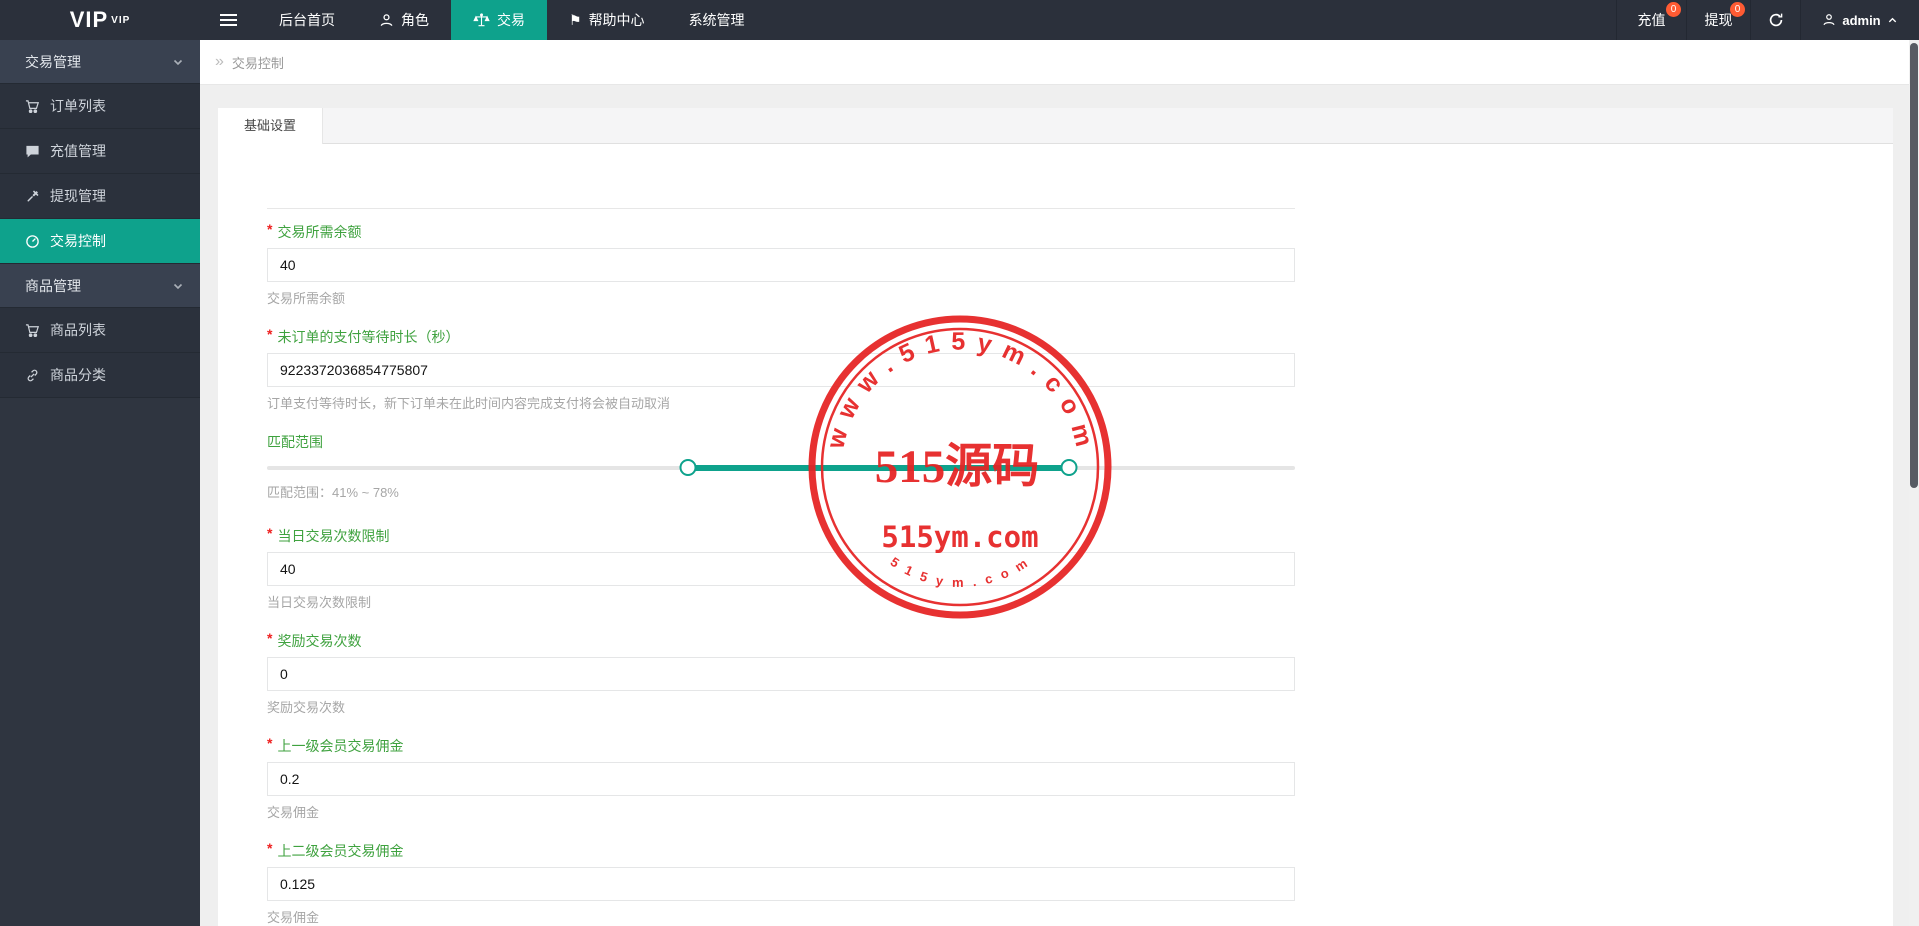 This screenshot has width=1919, height=926. Describe the element at coordinates (878, 468) in the screenshot. I see `range-selected-bar` at that location.